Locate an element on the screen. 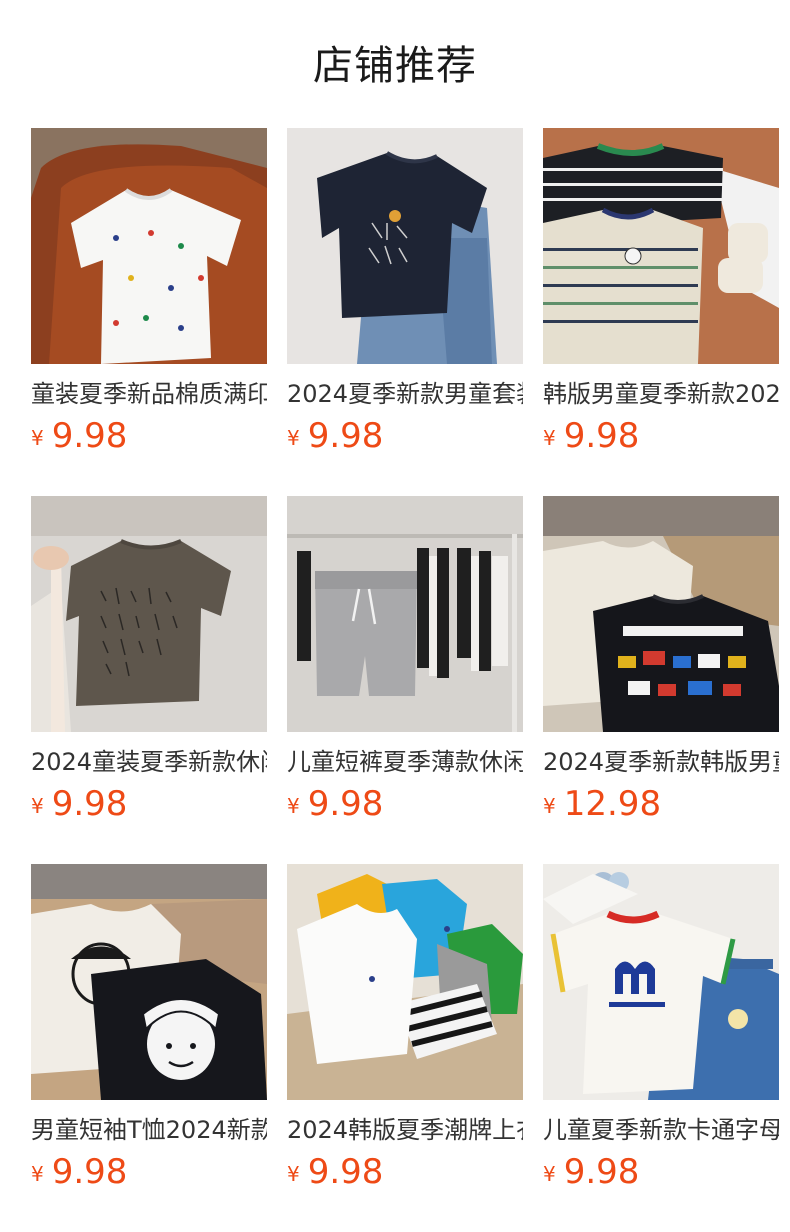 The height and width of the screenshot is (1232, 790). product-card: 儿童短裤夏季薄款休闲 ¥ 9.98 is located at coordinates (405, 660).